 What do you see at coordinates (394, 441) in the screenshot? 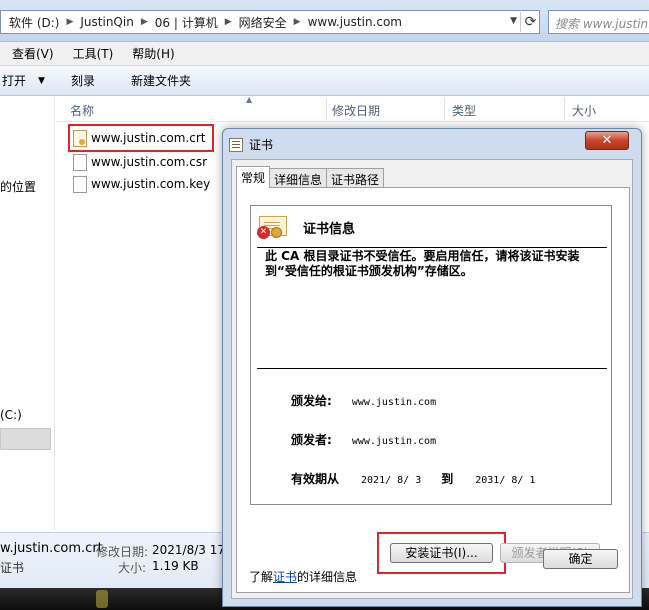
I see `issued-by-value: www.justin.com` at bounding box center [394, 441].